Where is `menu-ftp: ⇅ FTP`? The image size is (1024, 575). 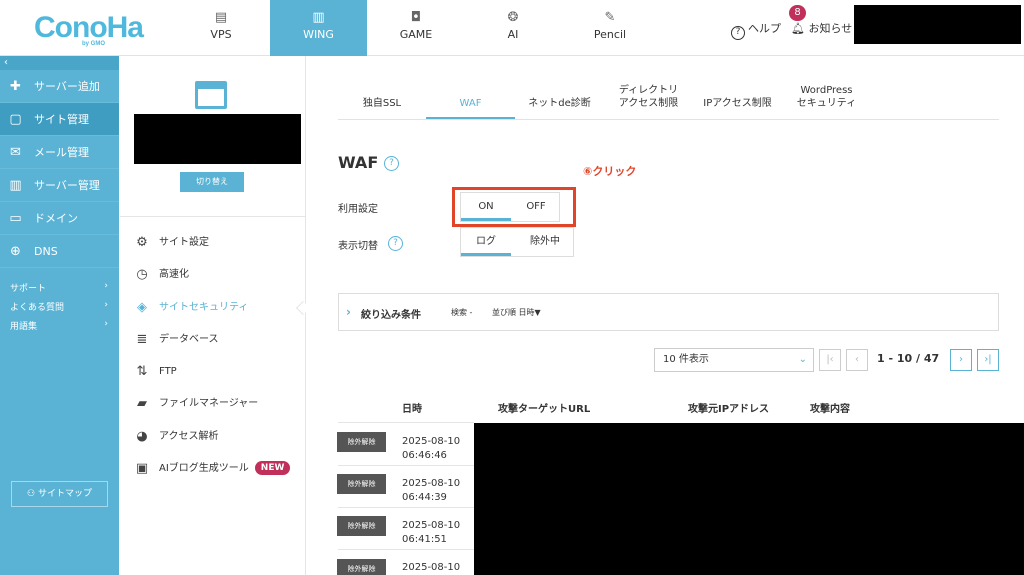
menu-ftp: ⇅ FTP is located at coordinates (219, 372).